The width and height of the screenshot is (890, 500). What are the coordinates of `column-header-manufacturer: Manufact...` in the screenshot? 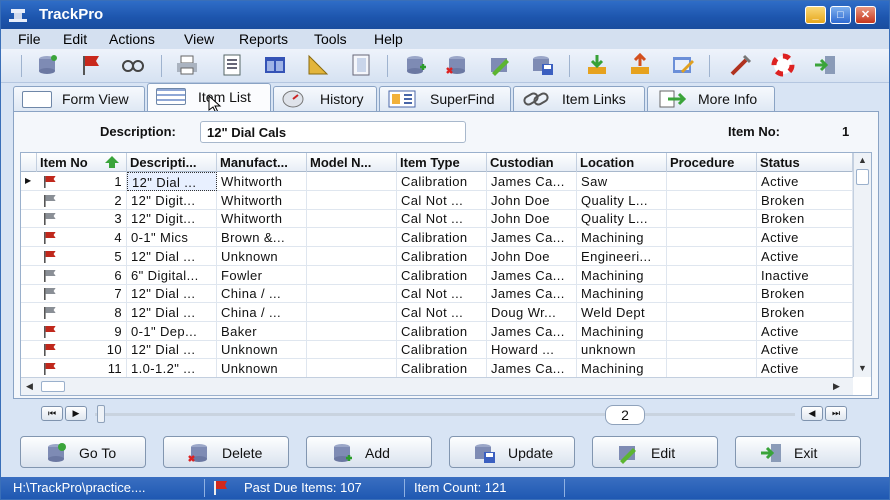 It's located at (262, 162).